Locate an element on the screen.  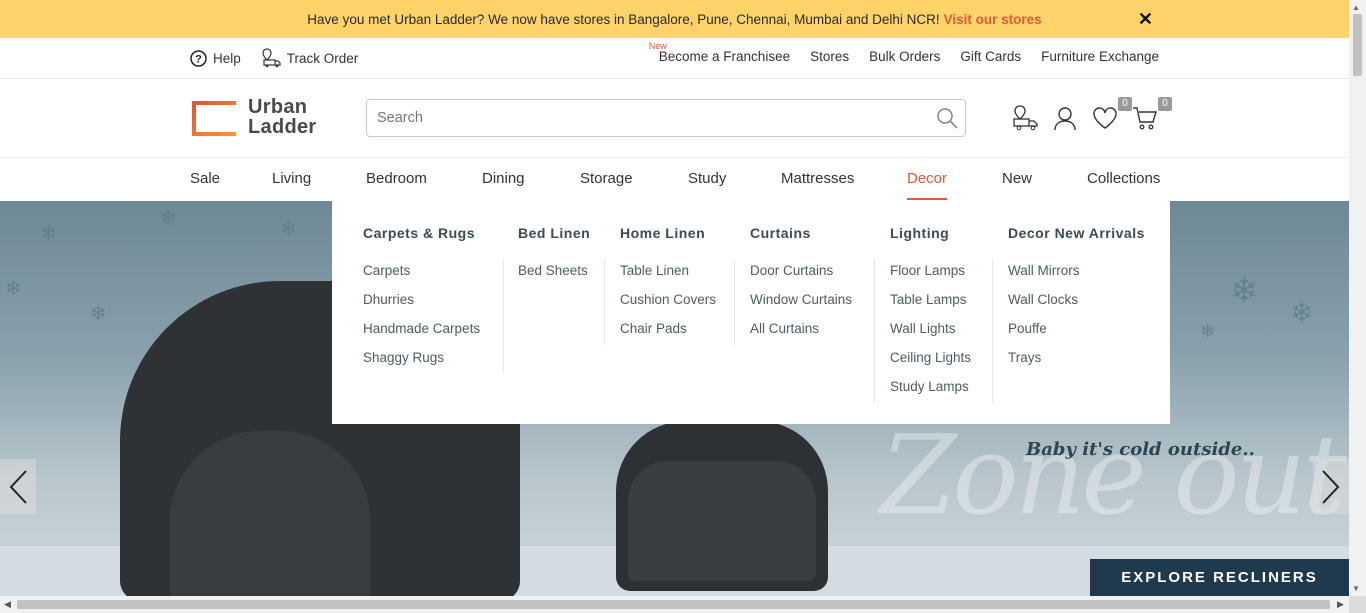
menu-link: Handmade Carpets is located at coordinates (421, 333).